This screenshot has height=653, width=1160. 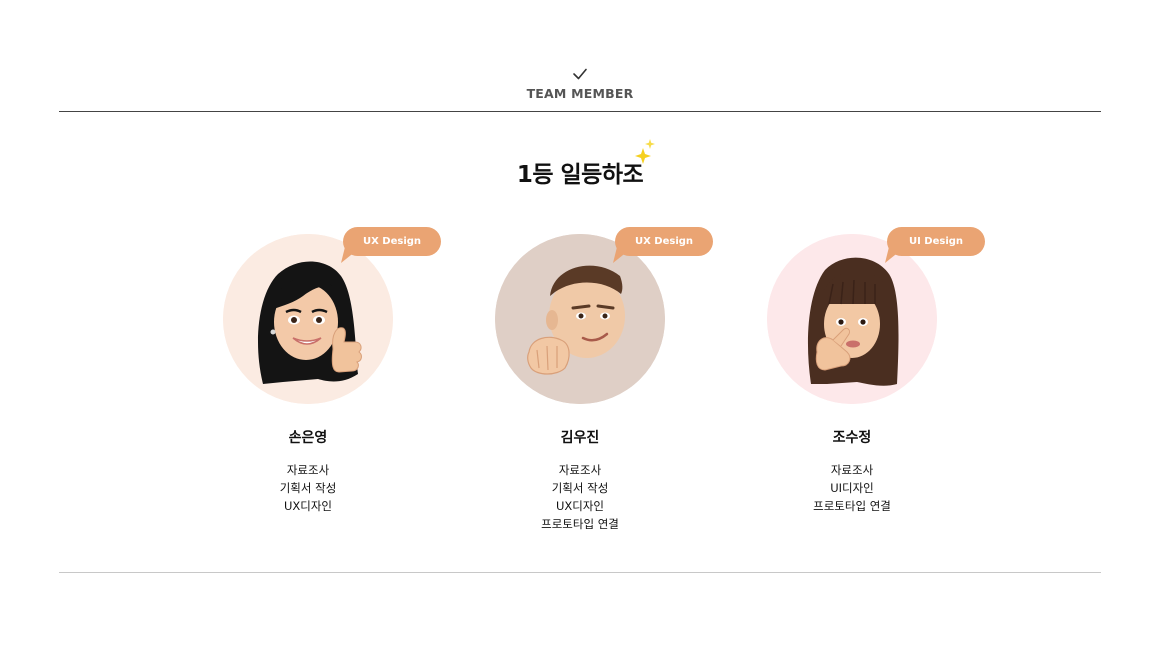 What do you see at coordinates (580, 572) in the screenshot?
I see `bottom-divider` at bounding box center [580, 572].